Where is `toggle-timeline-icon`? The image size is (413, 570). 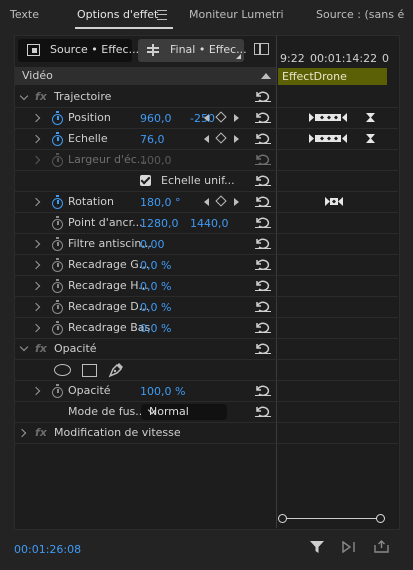
toggle-timeline-icon is located at coordinates (261, 49).